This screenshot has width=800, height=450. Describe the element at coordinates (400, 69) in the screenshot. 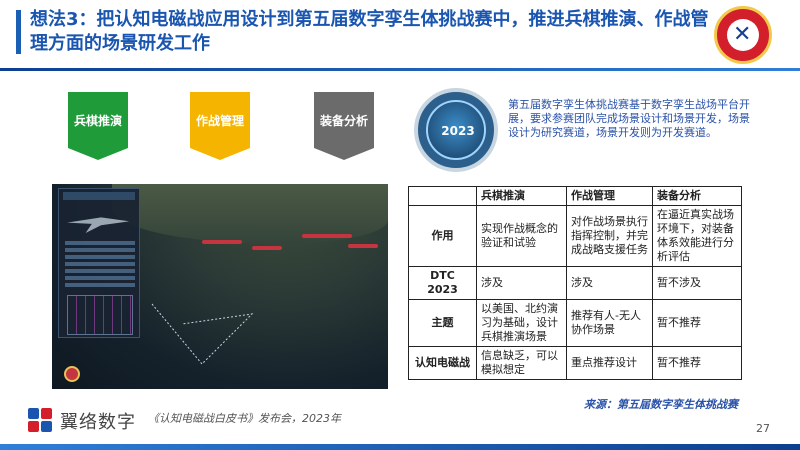

I see `header-divider` at that location.